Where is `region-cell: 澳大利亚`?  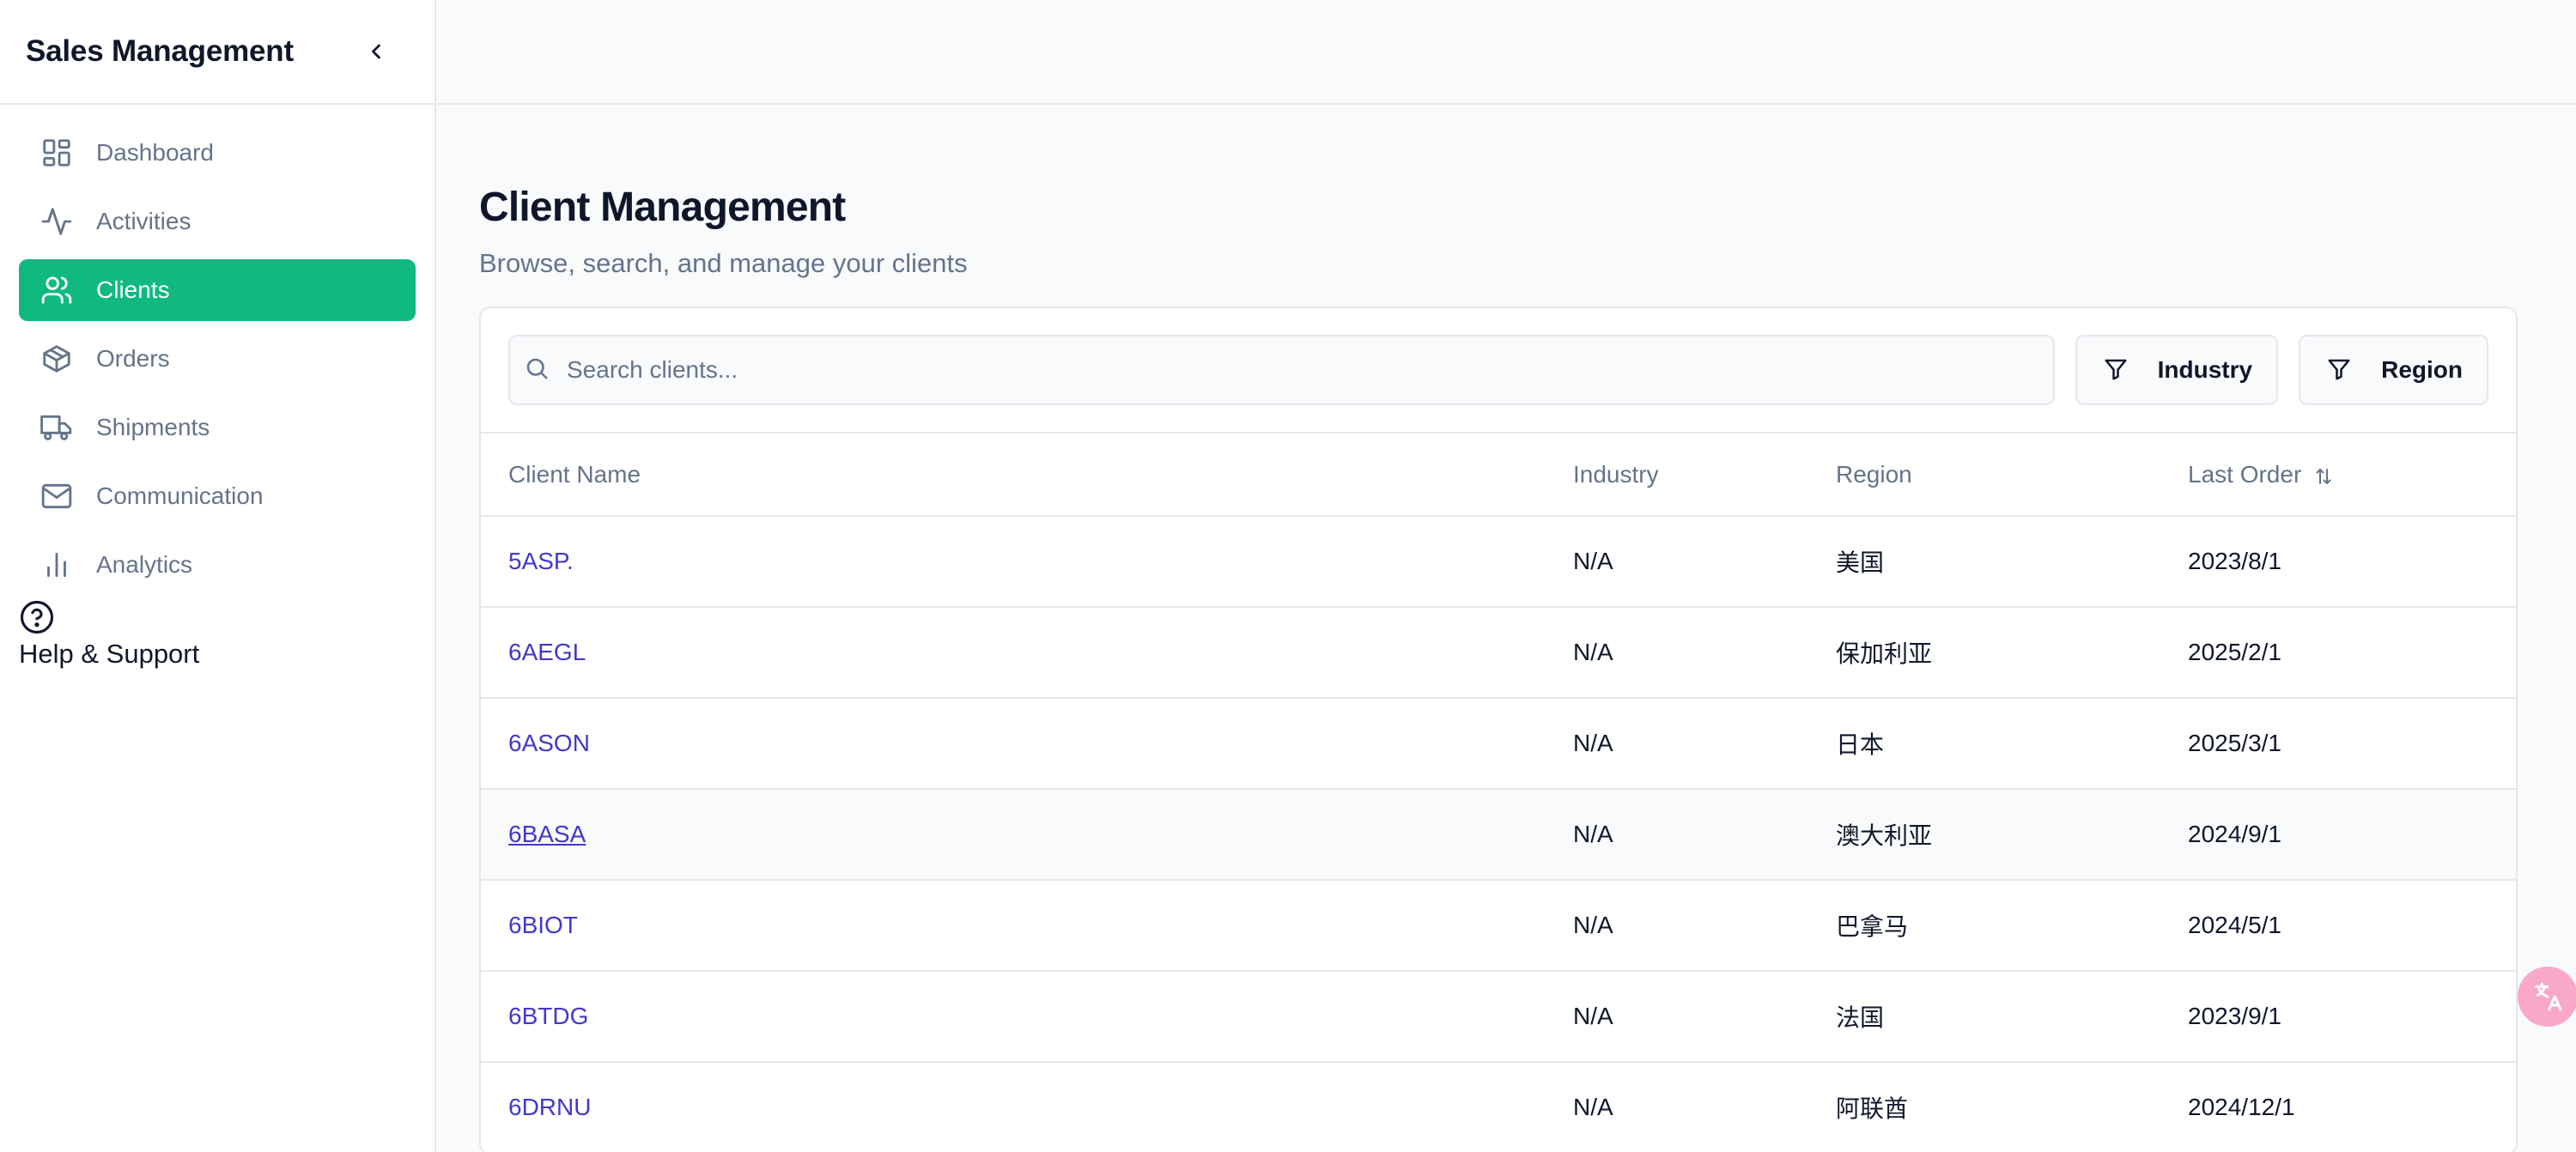 region-cell: 澳大利亚 is located at coordinates (2012, 835).